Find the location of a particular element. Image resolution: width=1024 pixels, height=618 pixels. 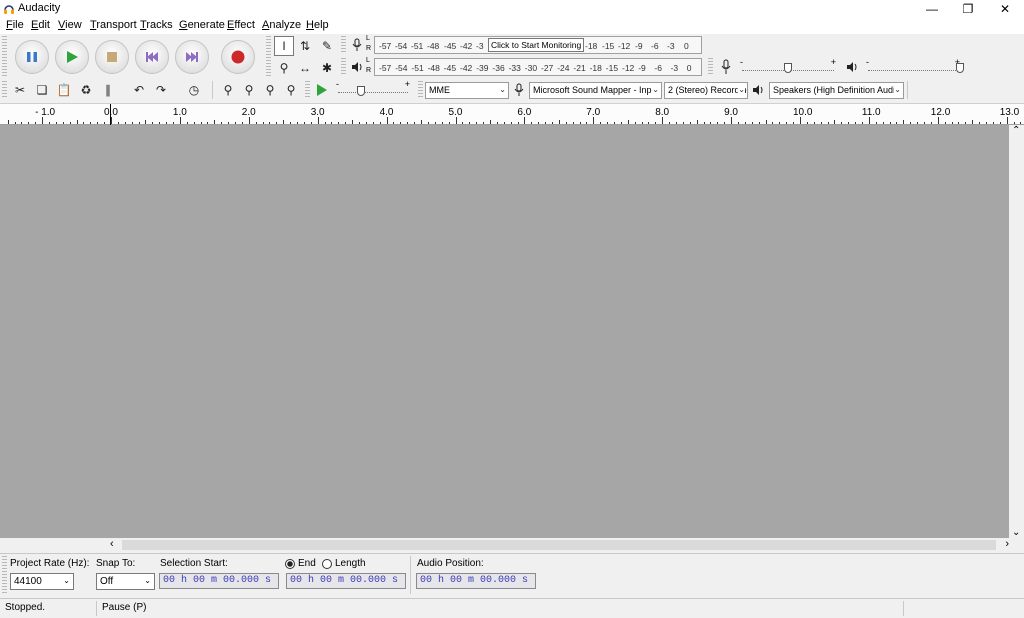

paste-button: 📋 is located at coordinates (64, 90).